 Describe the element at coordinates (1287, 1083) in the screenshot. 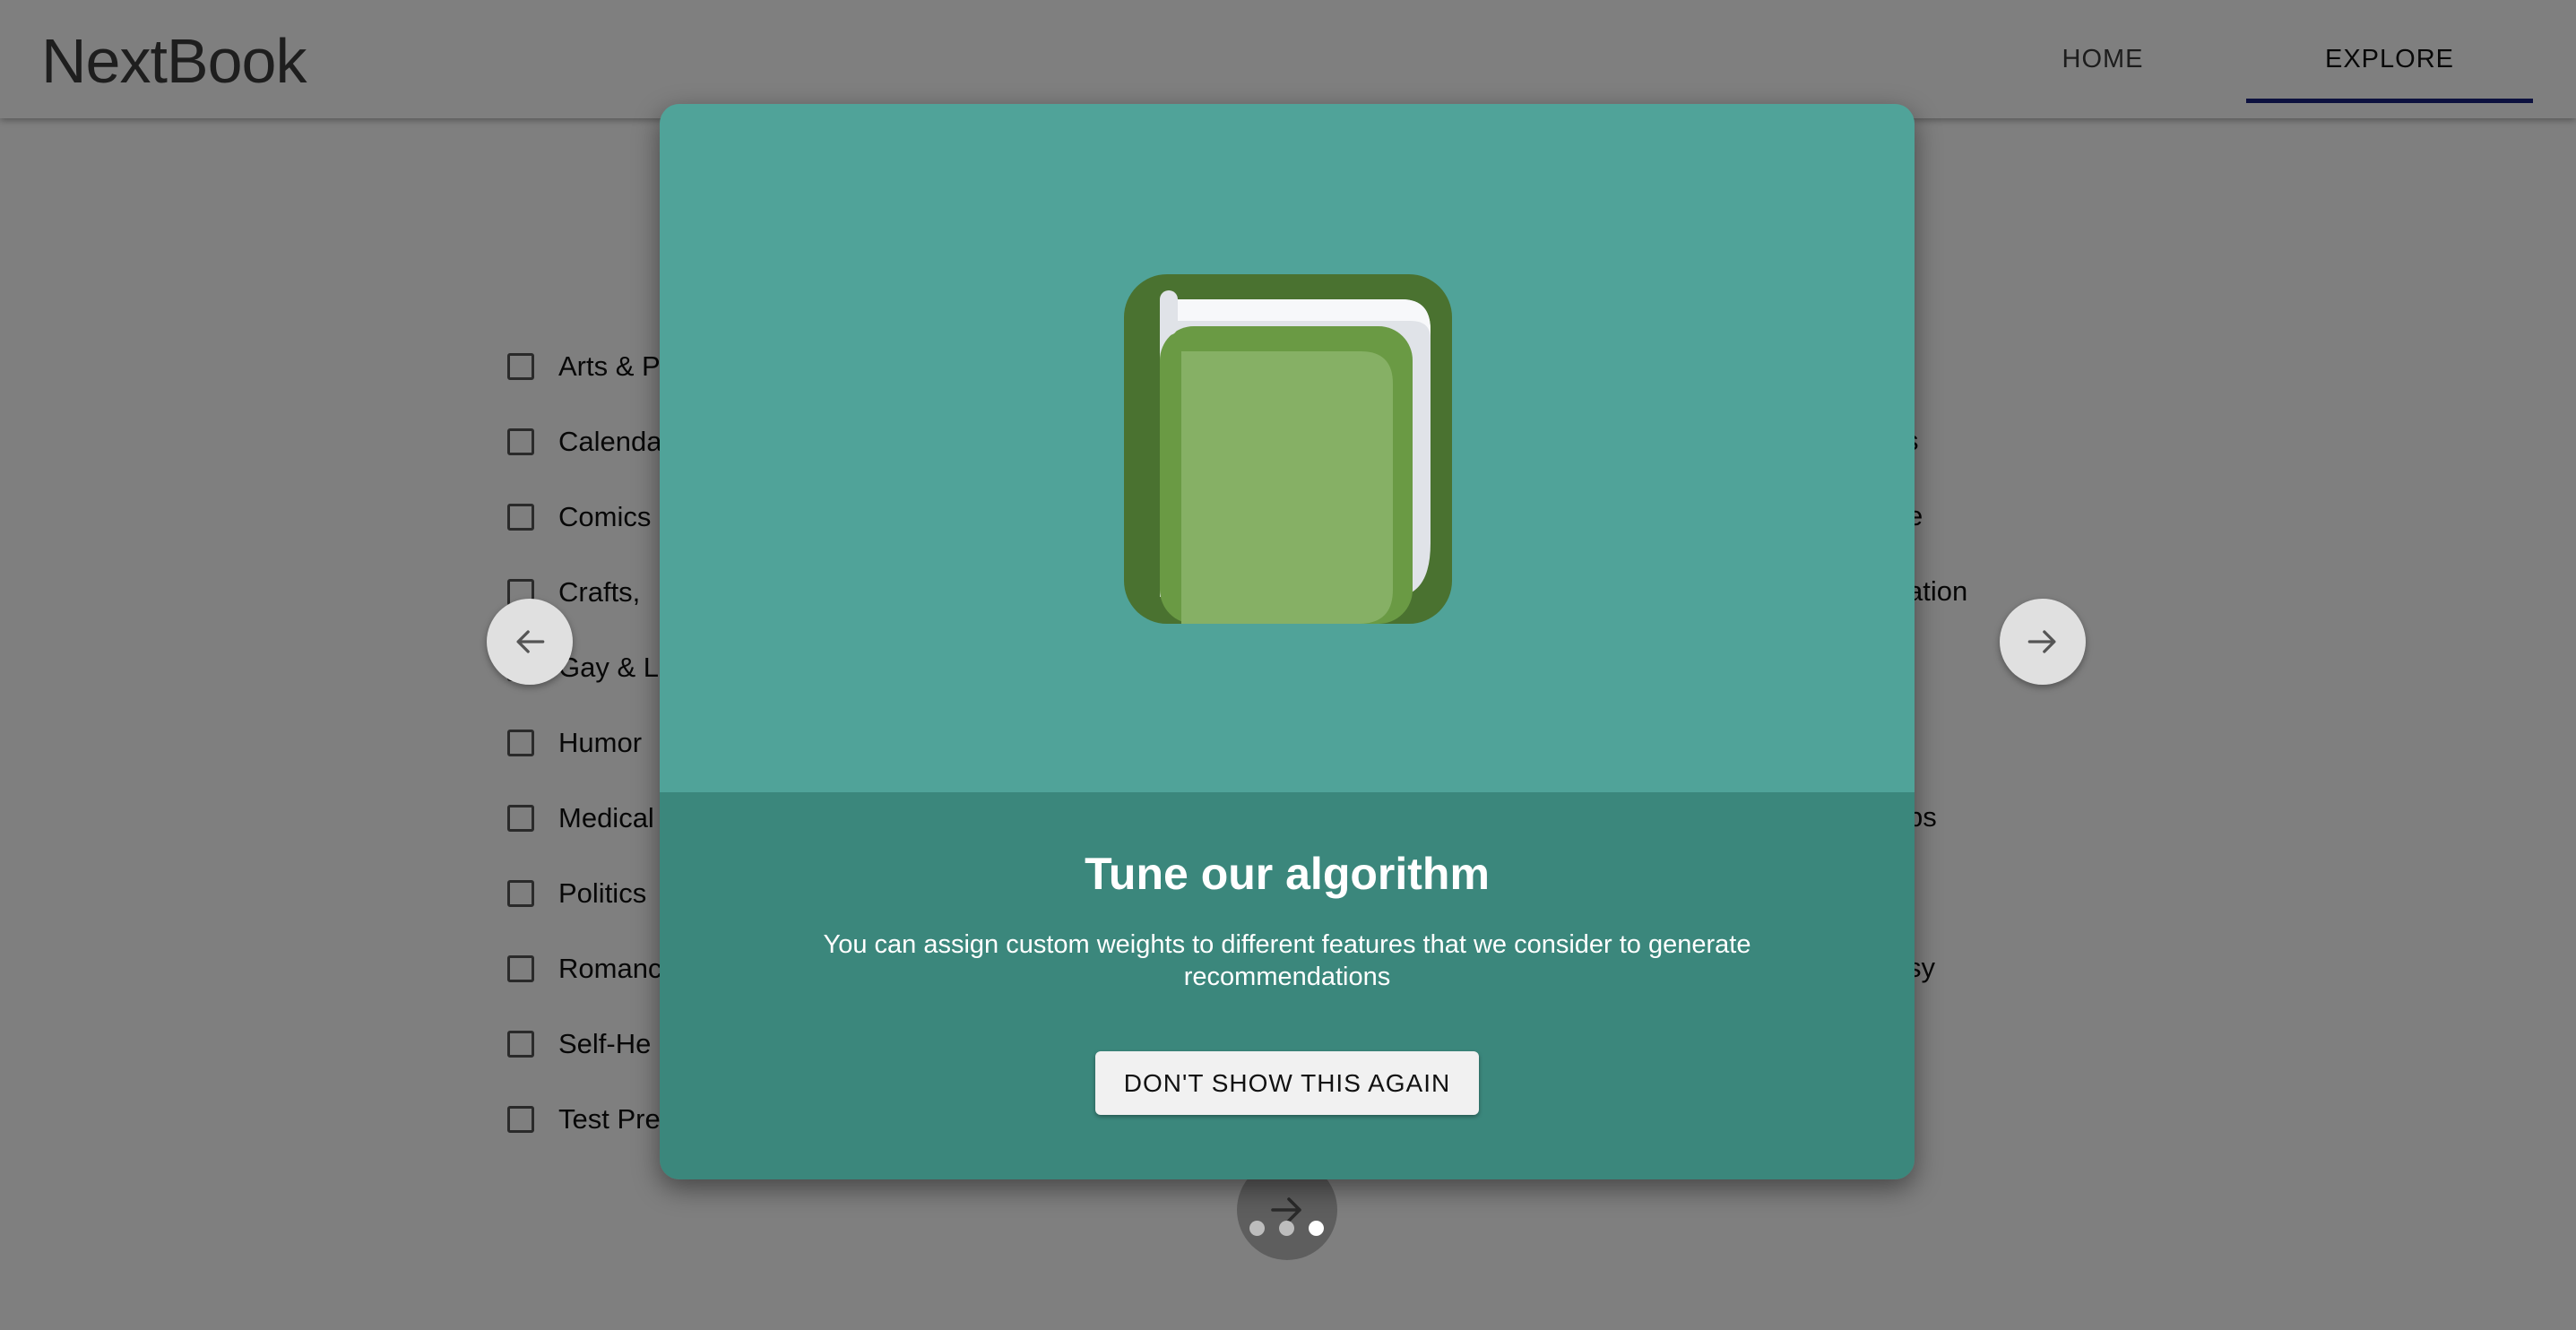

I see `dont-show-again-button: DON'T SHOW THIS AGAIN` at that location.